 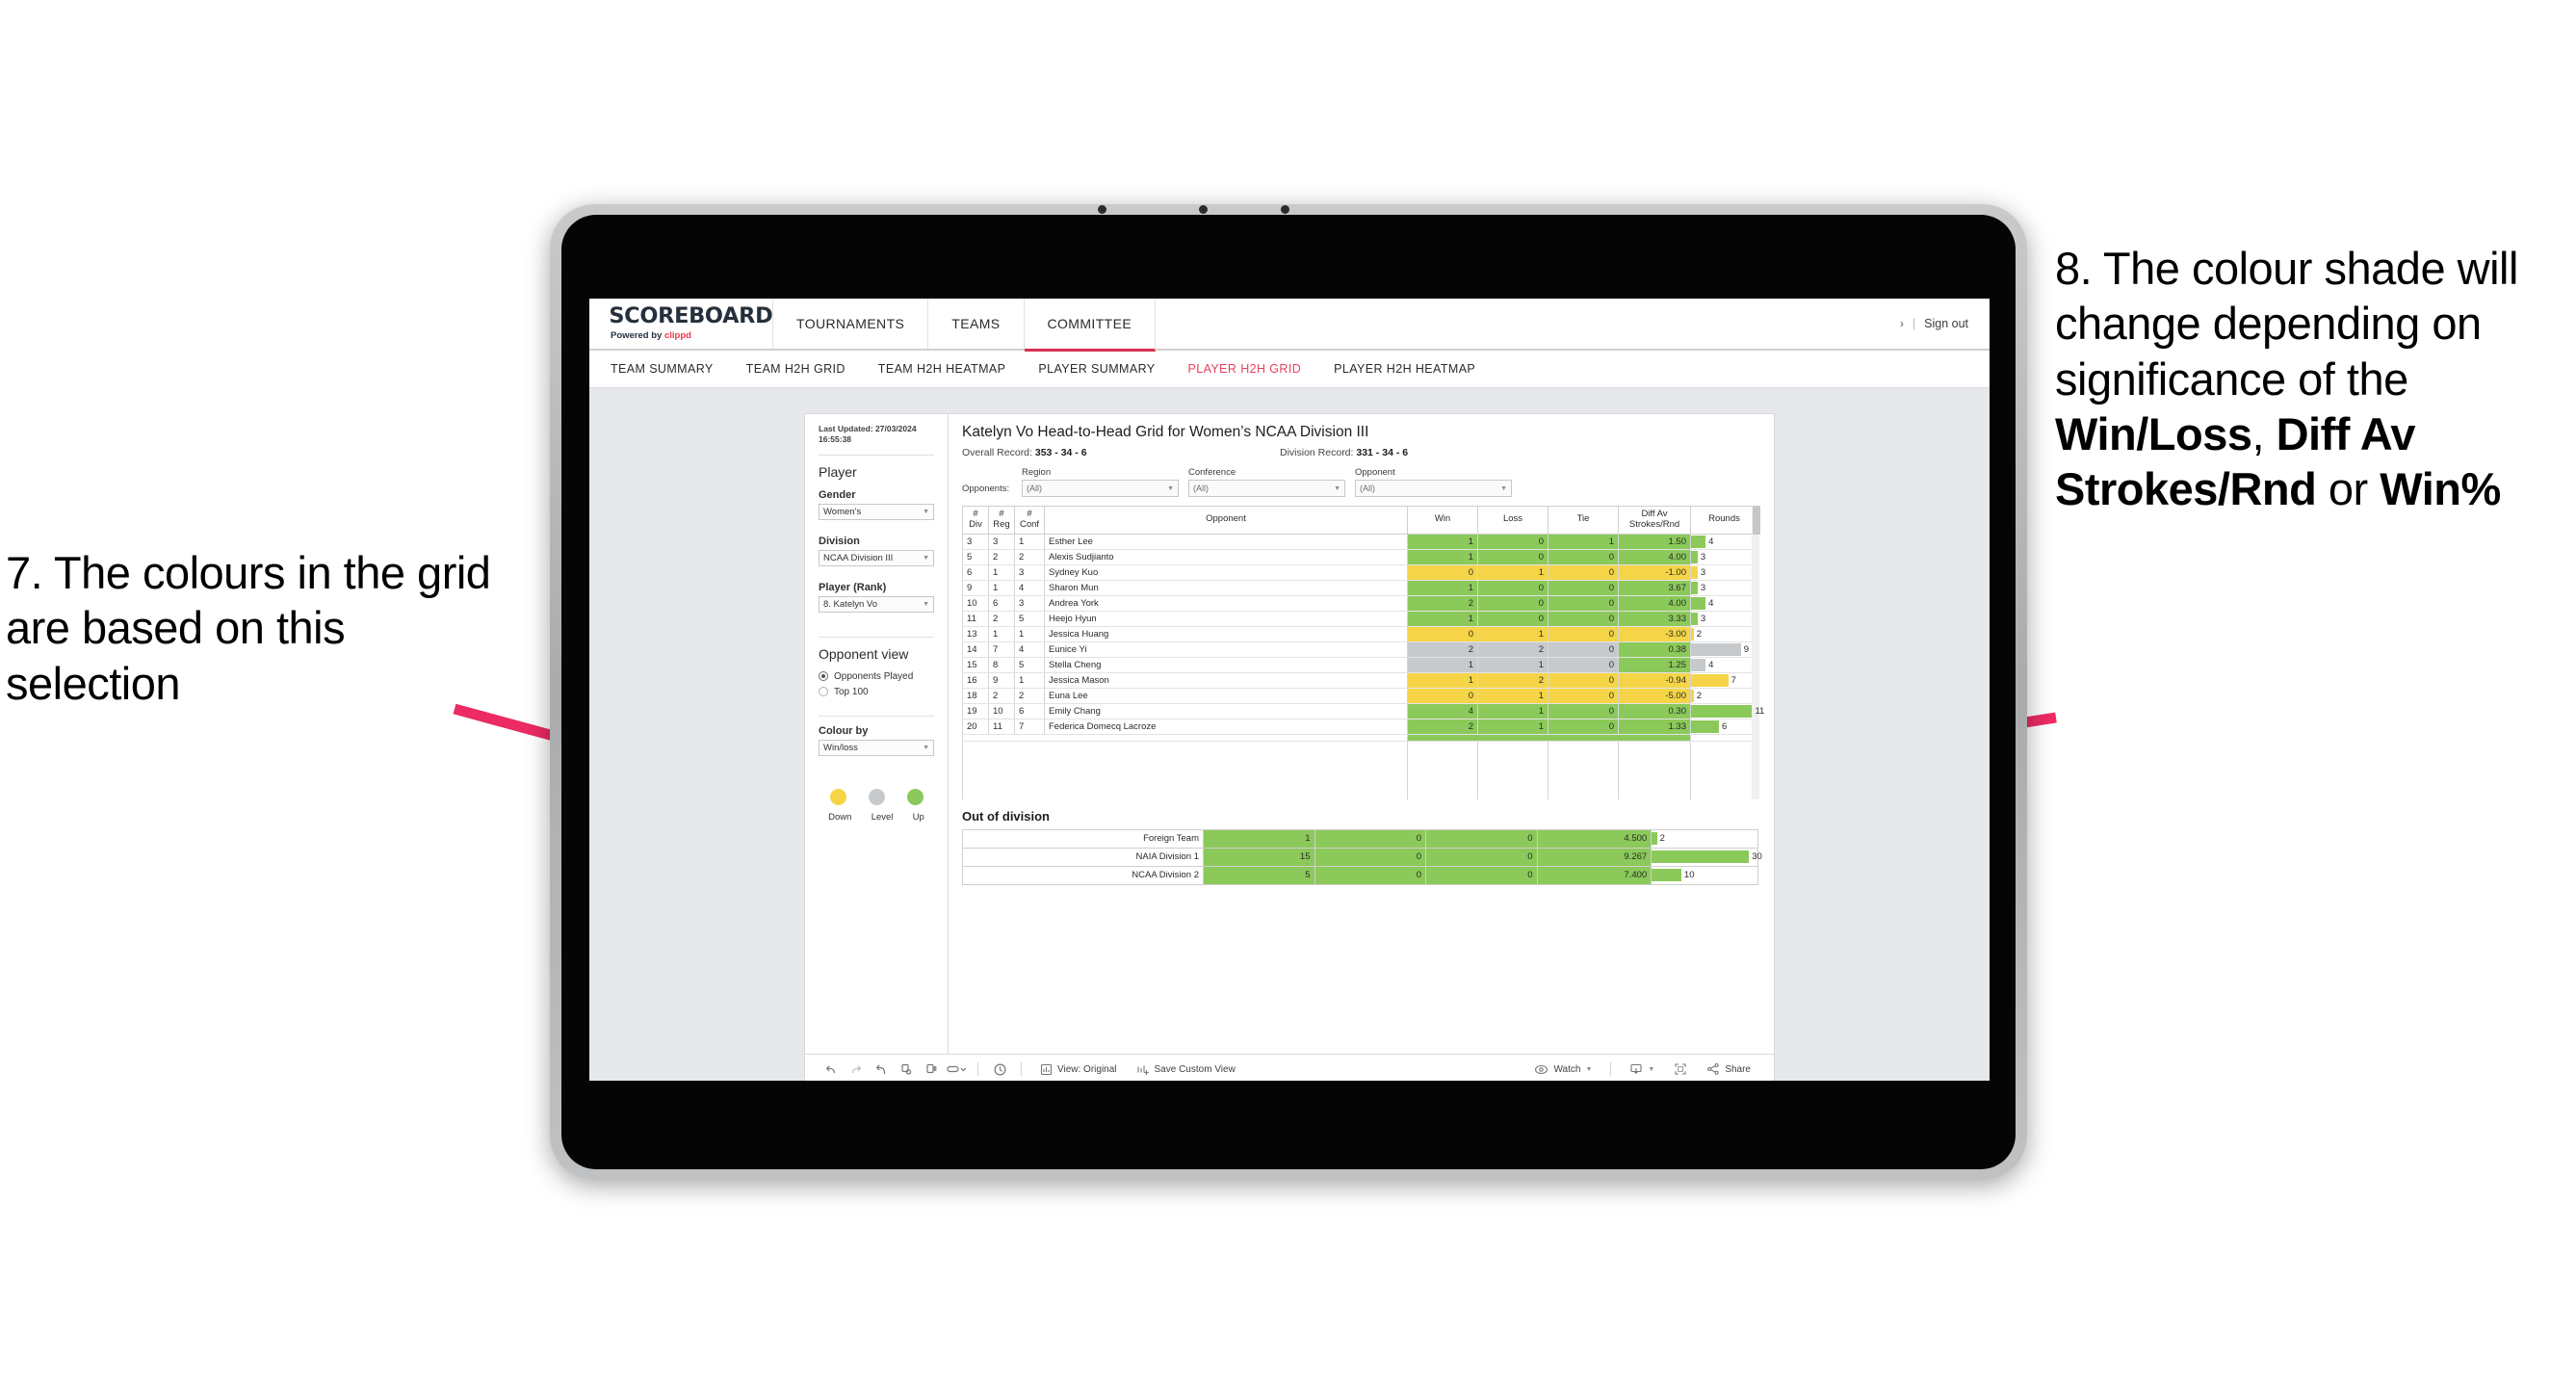 What do you see at coordinates (823, 692) in the screenshot?
I see `radio-icon-unchecked` at bounding box center [823, 692].